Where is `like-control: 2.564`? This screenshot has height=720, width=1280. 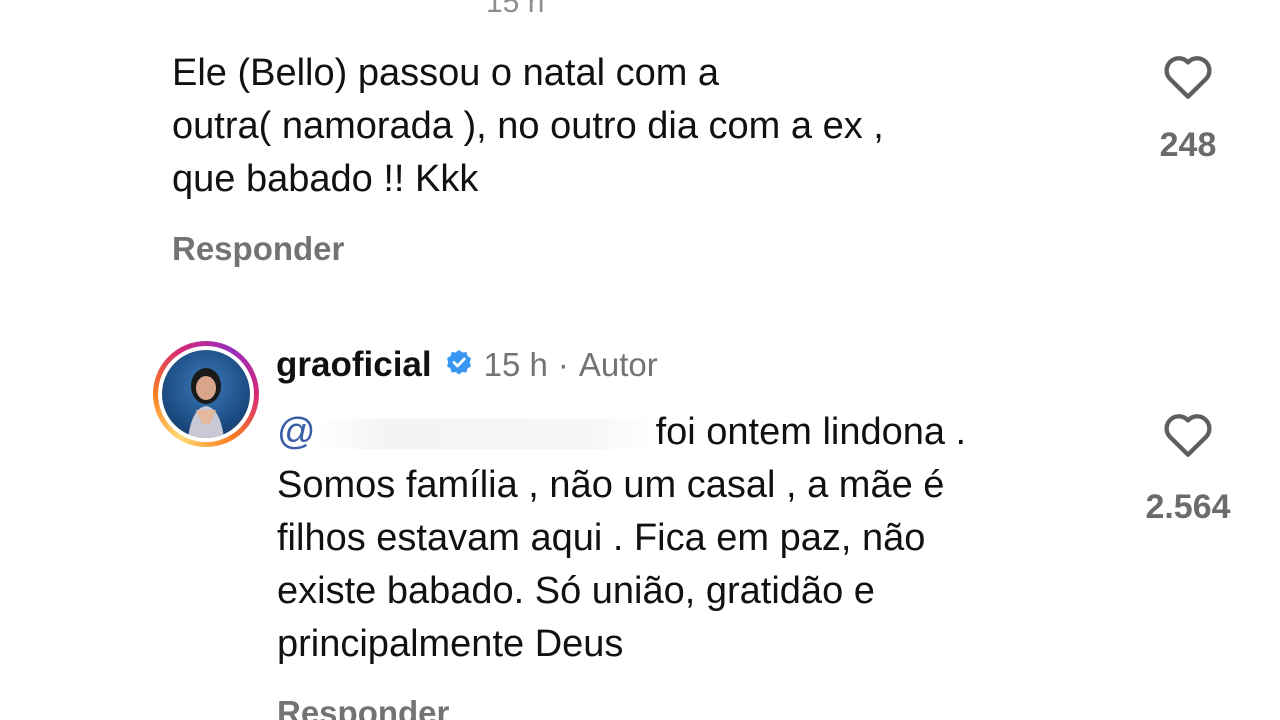 like-control: 2.564 is located at coordinates (1188, 468).